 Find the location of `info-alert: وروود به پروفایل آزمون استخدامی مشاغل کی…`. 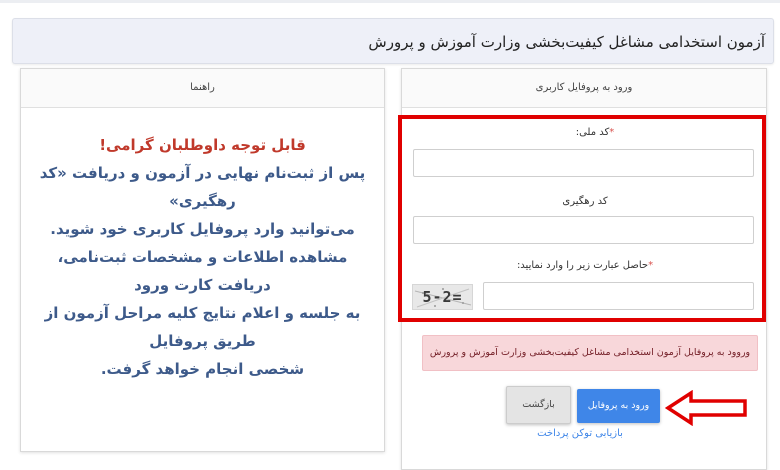

info-alert: وروود به پروفایل آزمون استخدامی مشاغل کی… is located at coordinates (590, 353).